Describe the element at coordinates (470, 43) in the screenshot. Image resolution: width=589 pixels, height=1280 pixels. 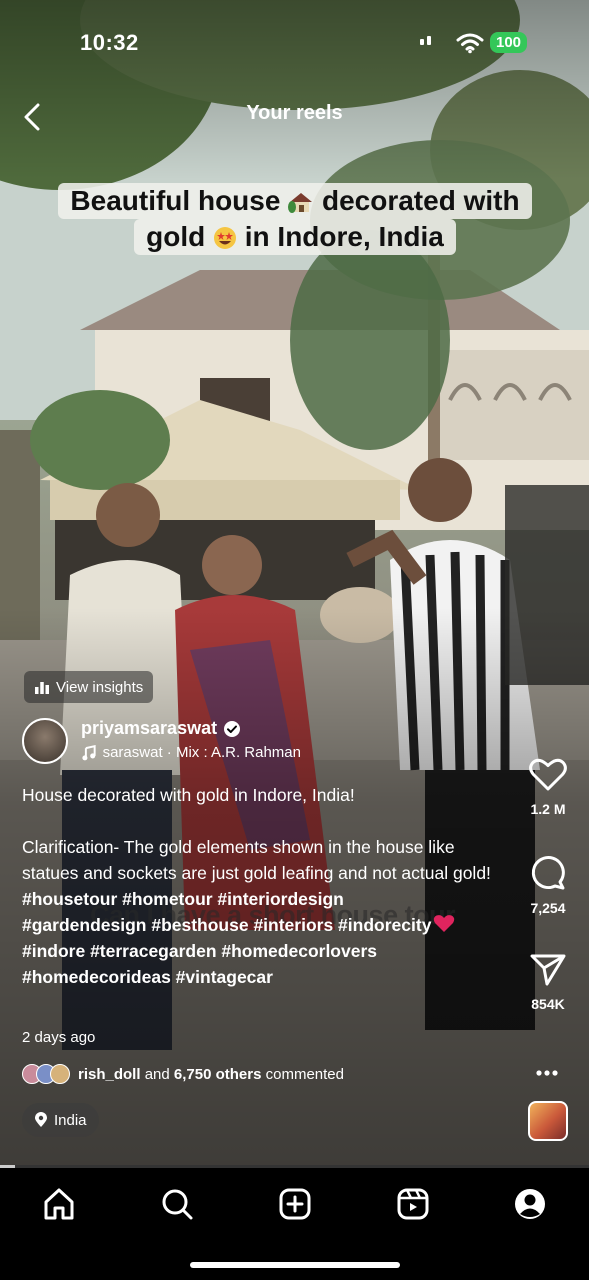
I see `wifi-icon` at that location.